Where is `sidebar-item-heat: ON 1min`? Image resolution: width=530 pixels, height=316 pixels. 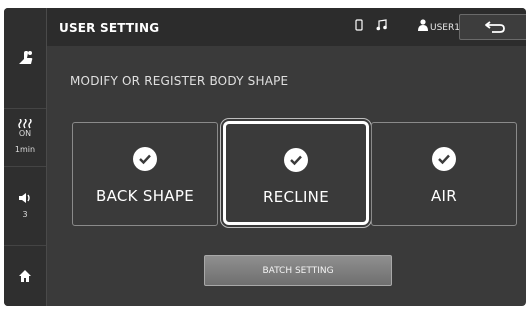
sidebar-item-heat: ON 1min is located at coordinates (25, 137).